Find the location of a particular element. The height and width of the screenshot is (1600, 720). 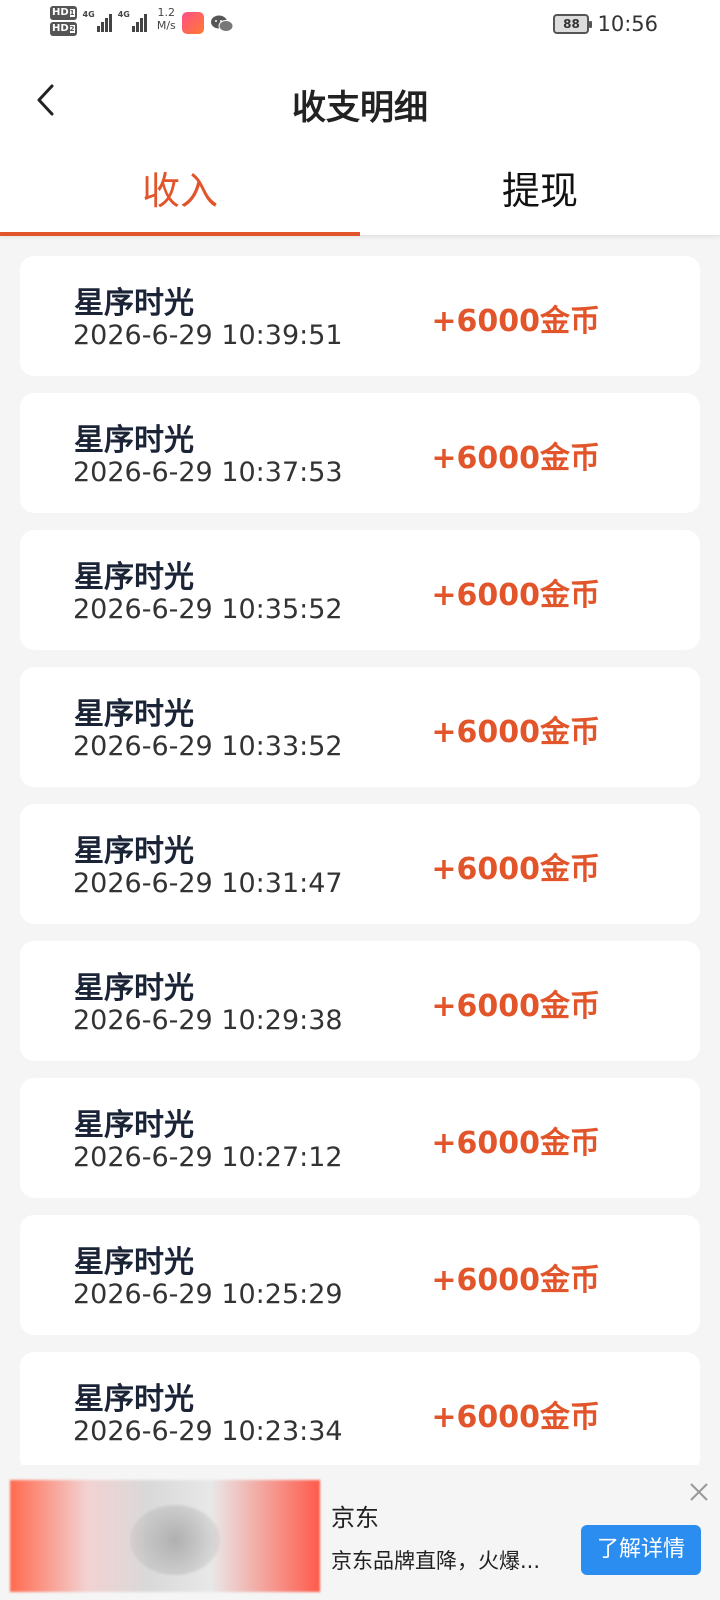

record-time: 2026-6-29 10:25:29 is located at coordinates (208, 1294).